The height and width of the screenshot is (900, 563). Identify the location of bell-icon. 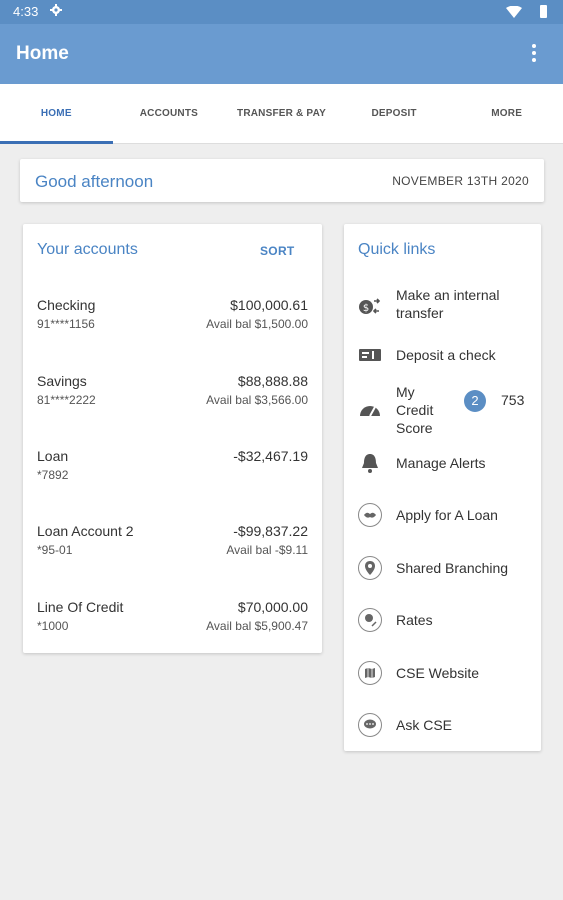
(370, 463).